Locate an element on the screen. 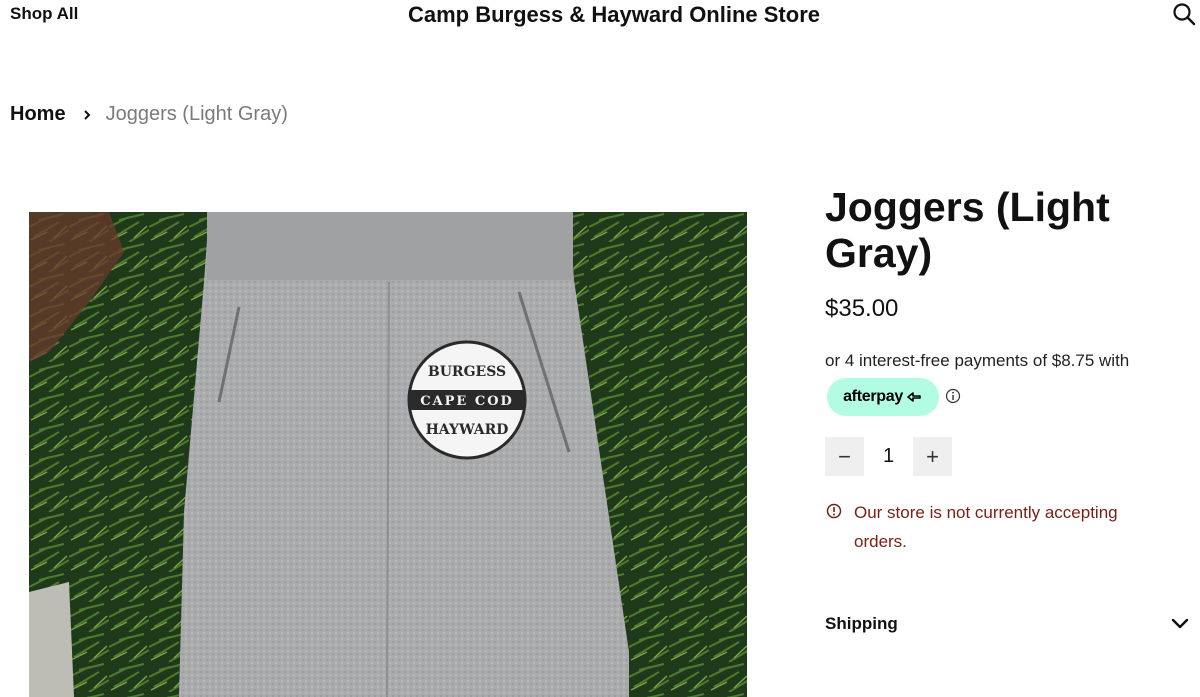 The height and width of the screenshot is (697, 1200). breadcrumb-current: Joggers (Light Gray) is located at coordinates (196, 114).